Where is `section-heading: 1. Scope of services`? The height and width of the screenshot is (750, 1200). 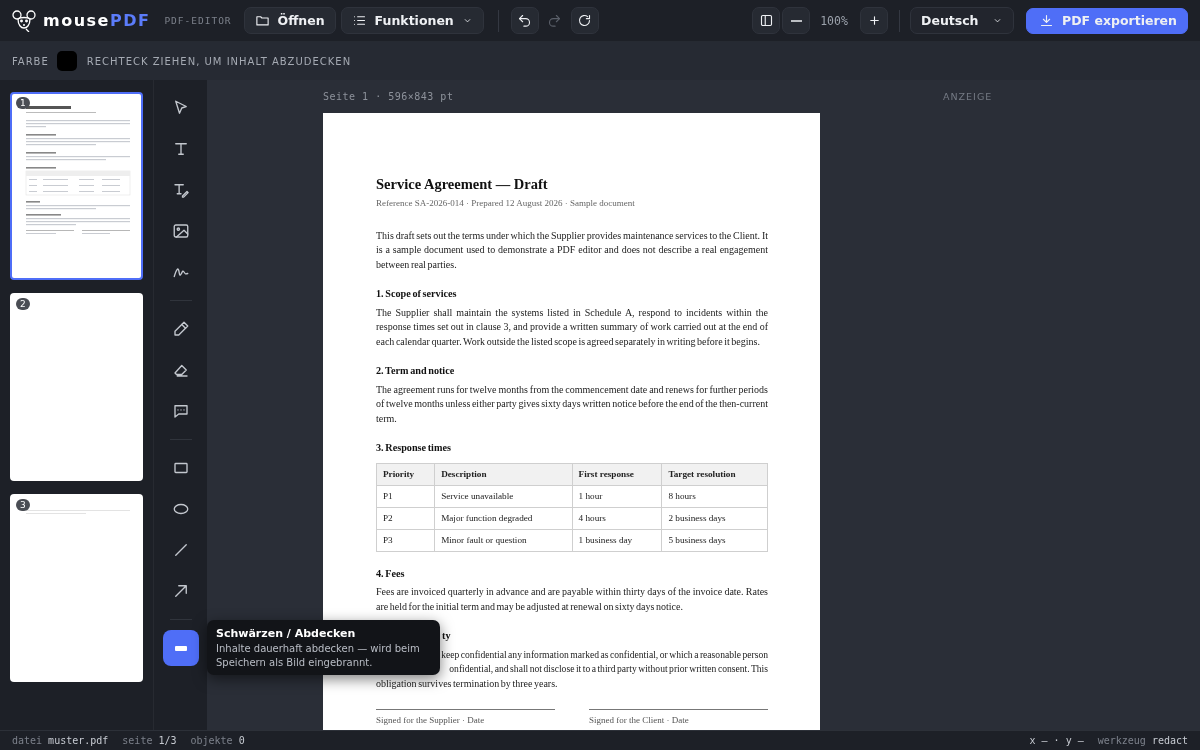 section-heading: 1. Scope of services is located at coordinates (417, 294).